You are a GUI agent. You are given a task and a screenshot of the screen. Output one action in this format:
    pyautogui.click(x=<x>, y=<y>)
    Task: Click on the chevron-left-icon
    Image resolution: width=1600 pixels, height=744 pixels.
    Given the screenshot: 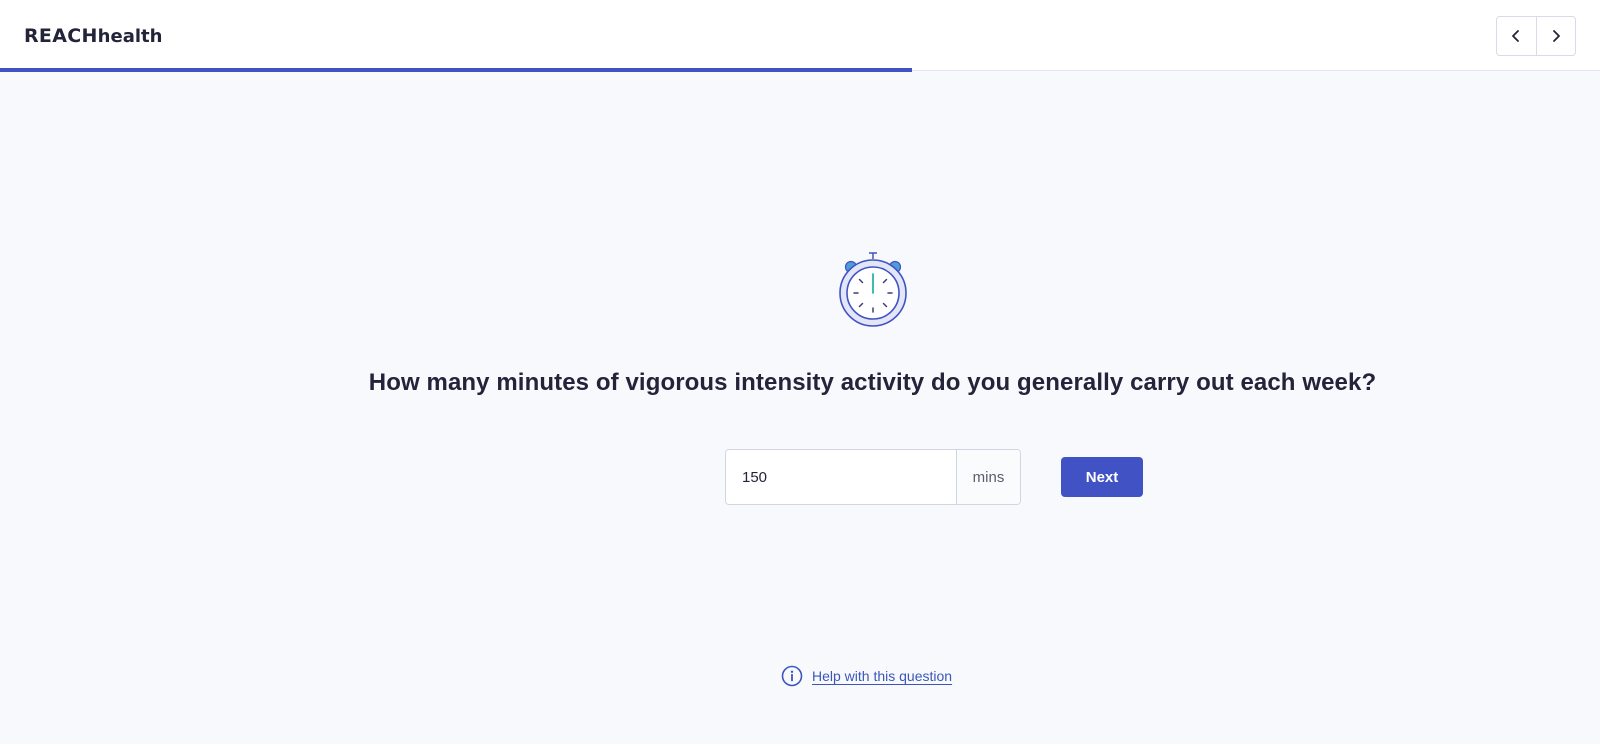 What is the action you would take?
    pyautogui.click(x=1516, y=36)
    